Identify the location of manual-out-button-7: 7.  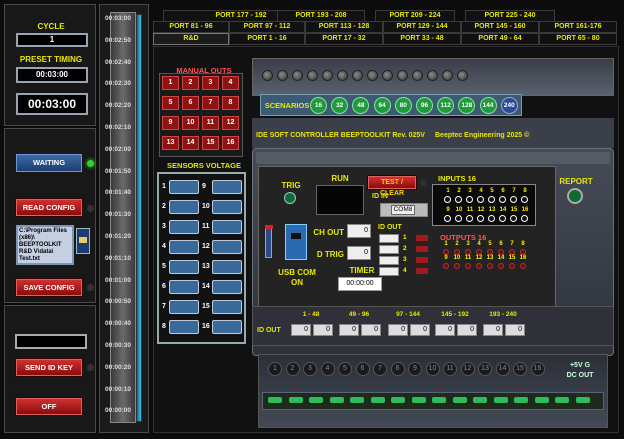
(210, 103).